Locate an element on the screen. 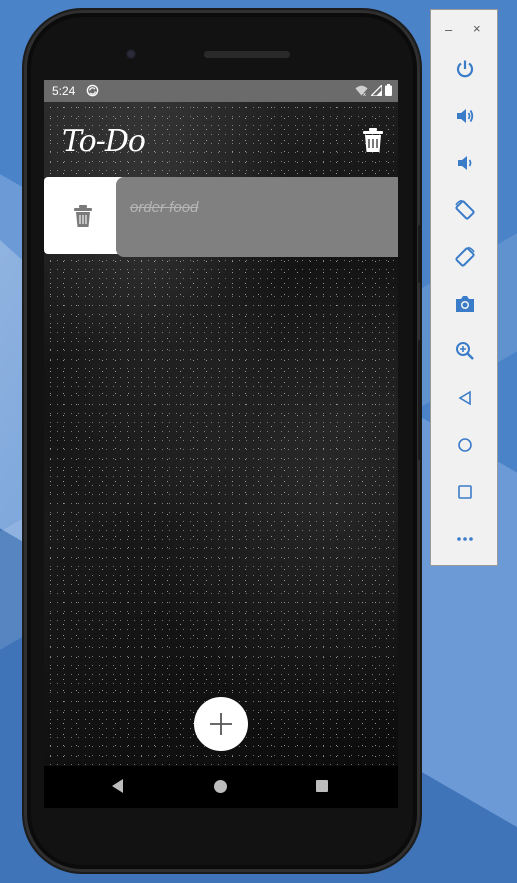 The width and height of the screenshot is (517, 883). rotate-left-button is located at coordinates (465, 210).